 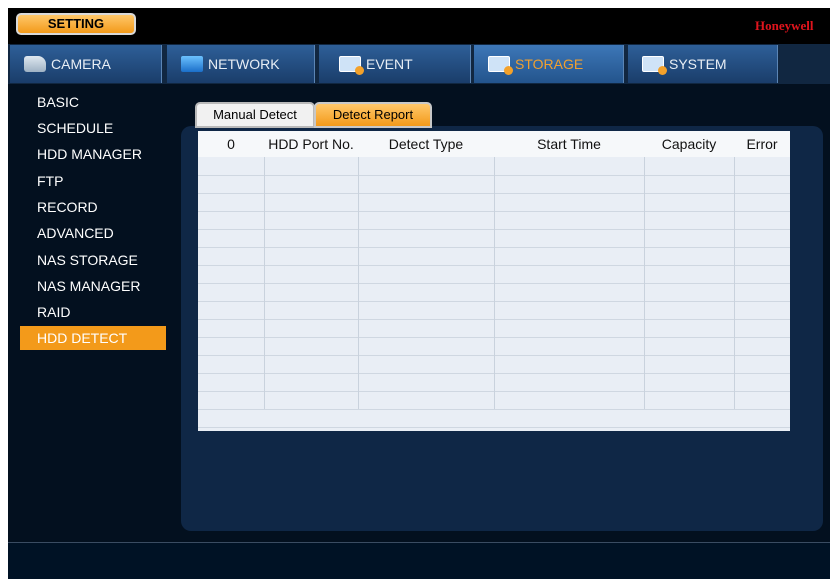 I want to click on title-bar: SETTING Honeywell, so click(x=419, y=26).